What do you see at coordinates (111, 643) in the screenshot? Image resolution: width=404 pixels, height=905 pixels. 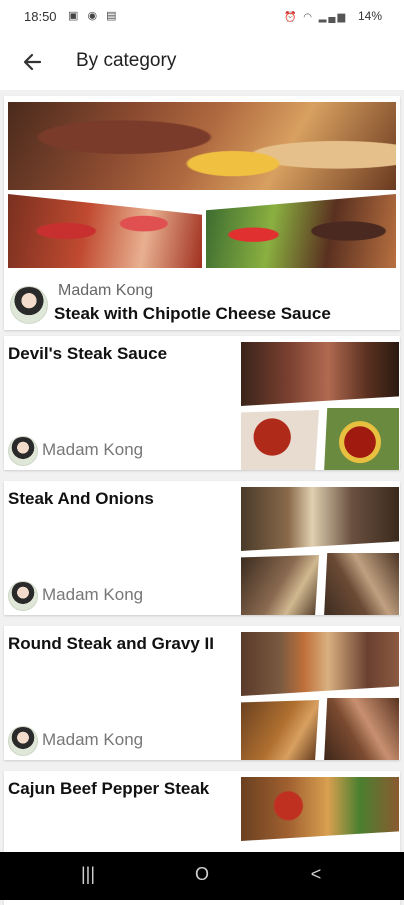 I see `recipe-title: Round Steak and Gravy II` at bounding box center [111, 643].